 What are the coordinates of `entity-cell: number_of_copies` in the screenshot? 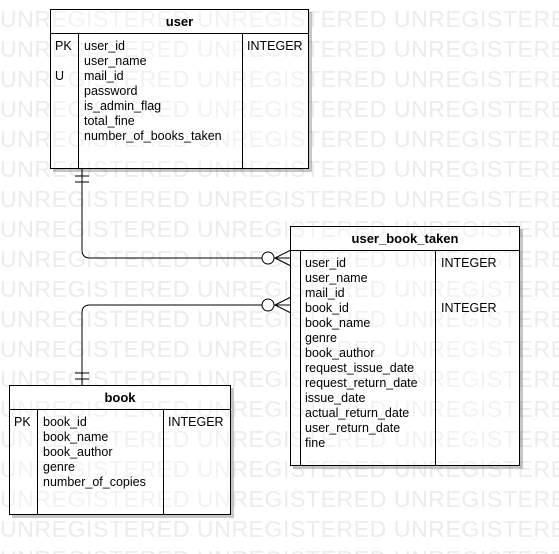 It's located at (94, 482).